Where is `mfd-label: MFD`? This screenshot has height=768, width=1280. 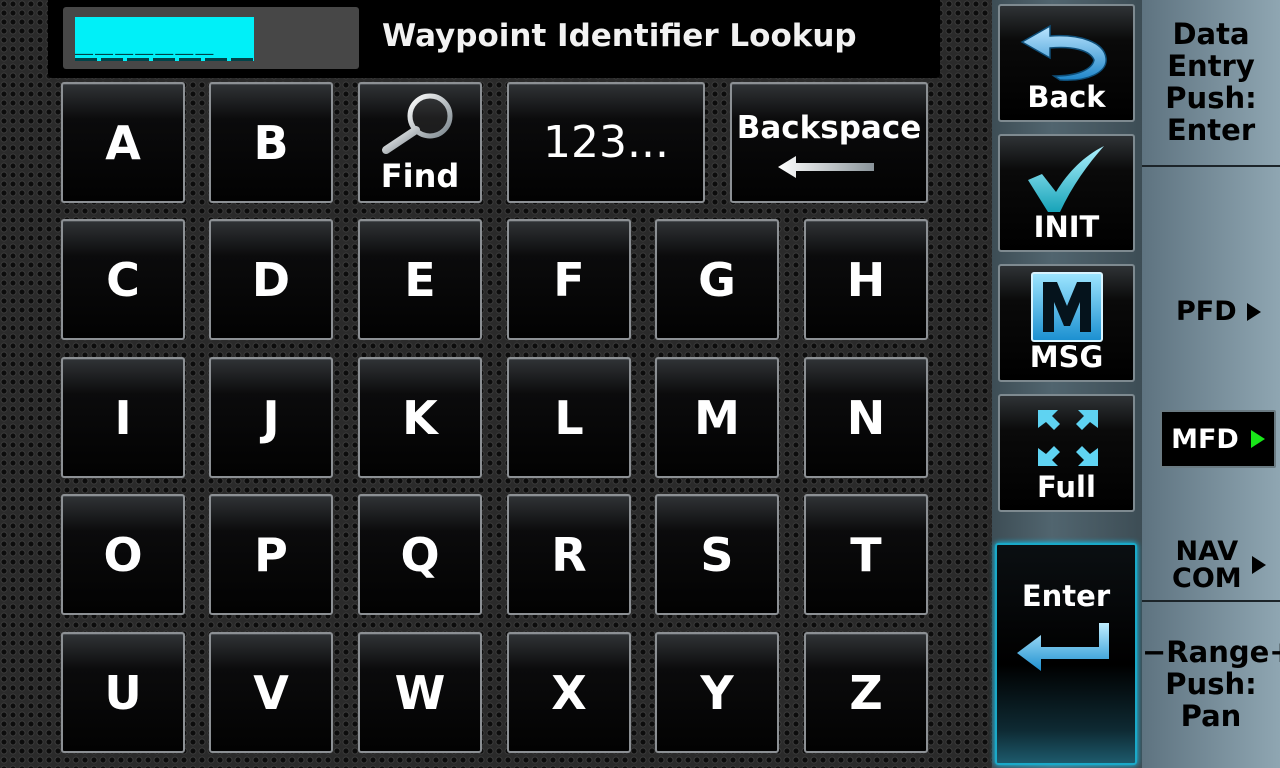 mfd-label: MFD is located at coordinates (1205, 439).